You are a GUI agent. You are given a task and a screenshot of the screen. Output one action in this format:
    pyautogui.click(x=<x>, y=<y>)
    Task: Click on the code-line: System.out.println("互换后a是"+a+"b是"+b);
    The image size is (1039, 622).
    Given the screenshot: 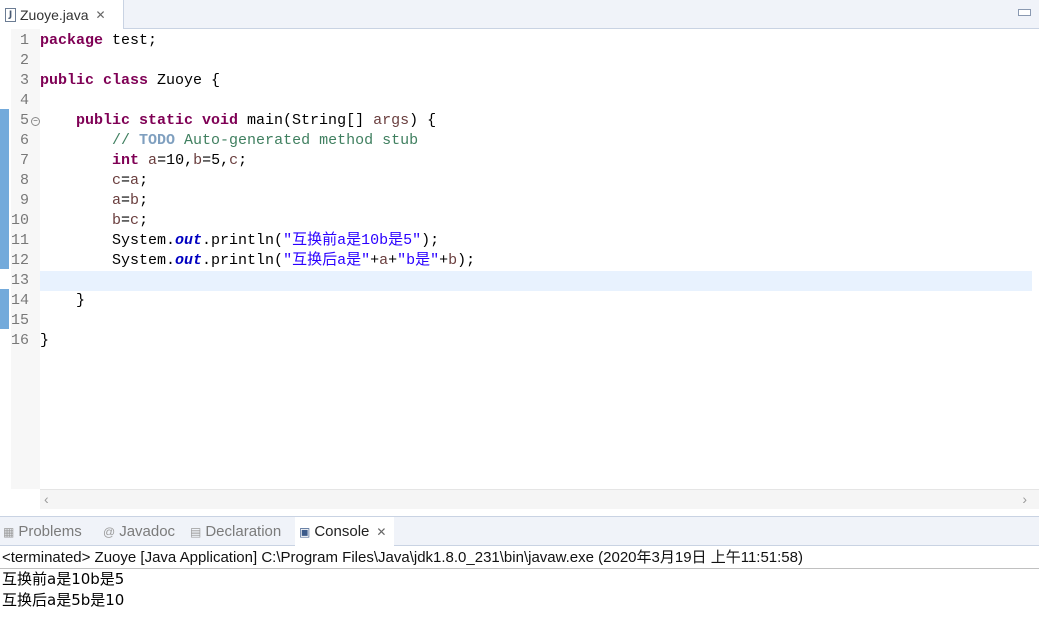 What is the action you would take?
    pyautogui.click(x=536, y=261)
    